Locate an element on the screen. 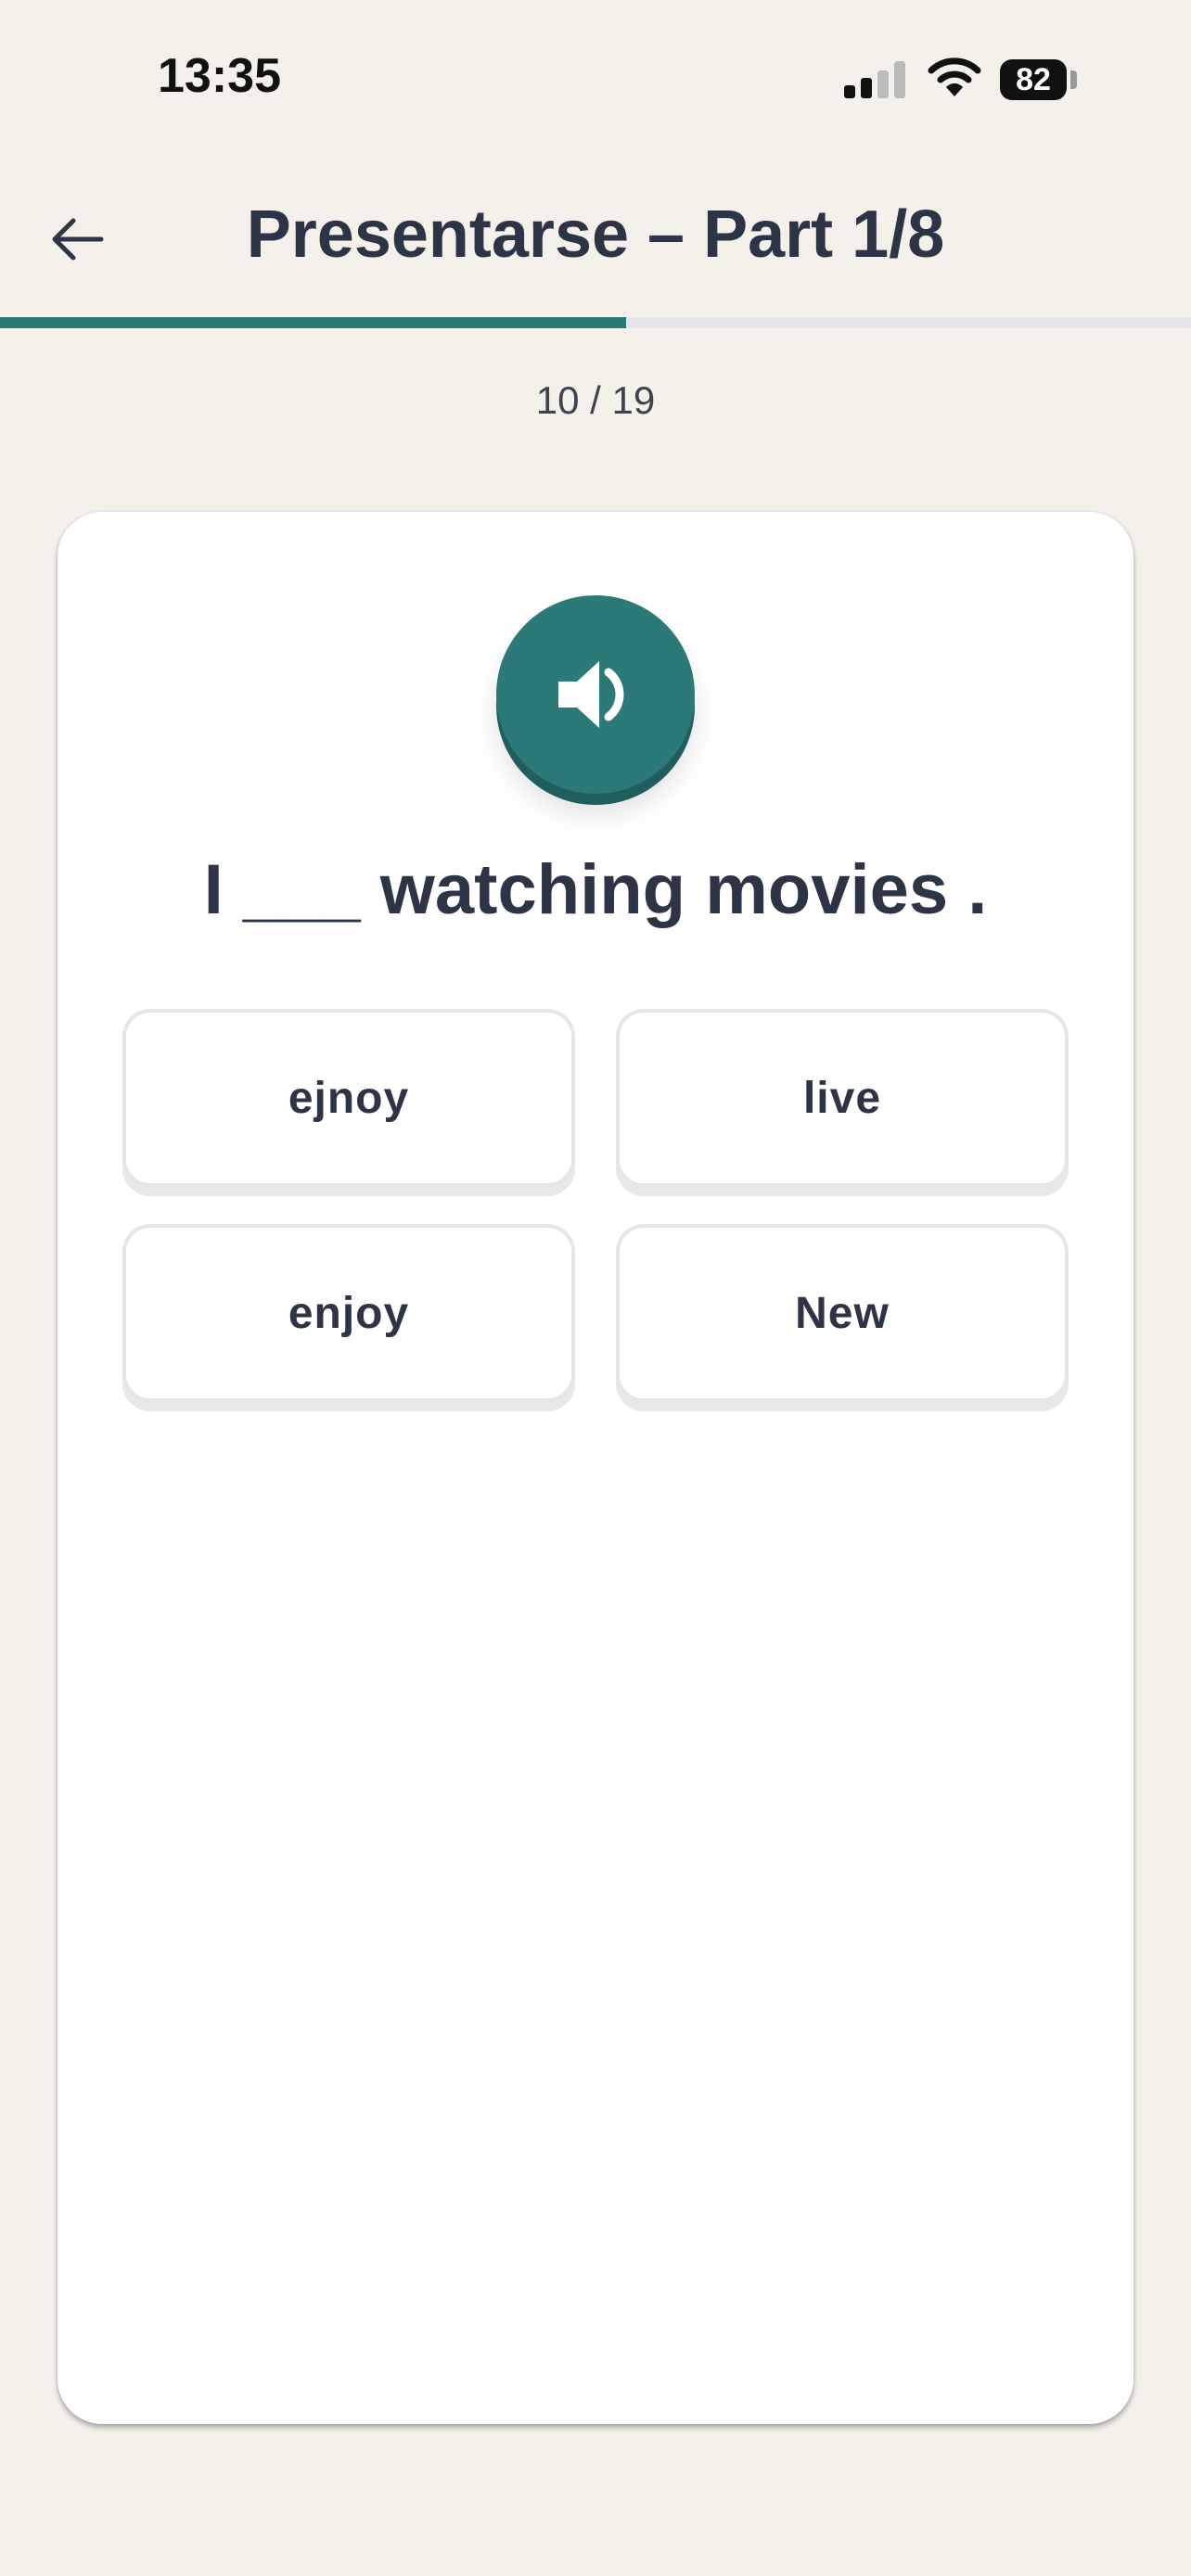 Image resolution: width=1191 pixels, height=2576 pixels. battery-cap is located at coordinates (1073, 79).